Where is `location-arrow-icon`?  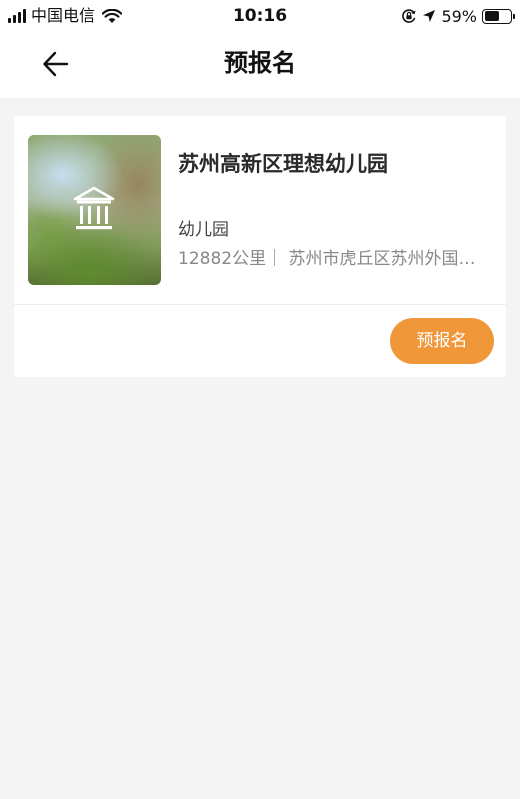
location-arrow-icon is located at coordinates (429, 16).